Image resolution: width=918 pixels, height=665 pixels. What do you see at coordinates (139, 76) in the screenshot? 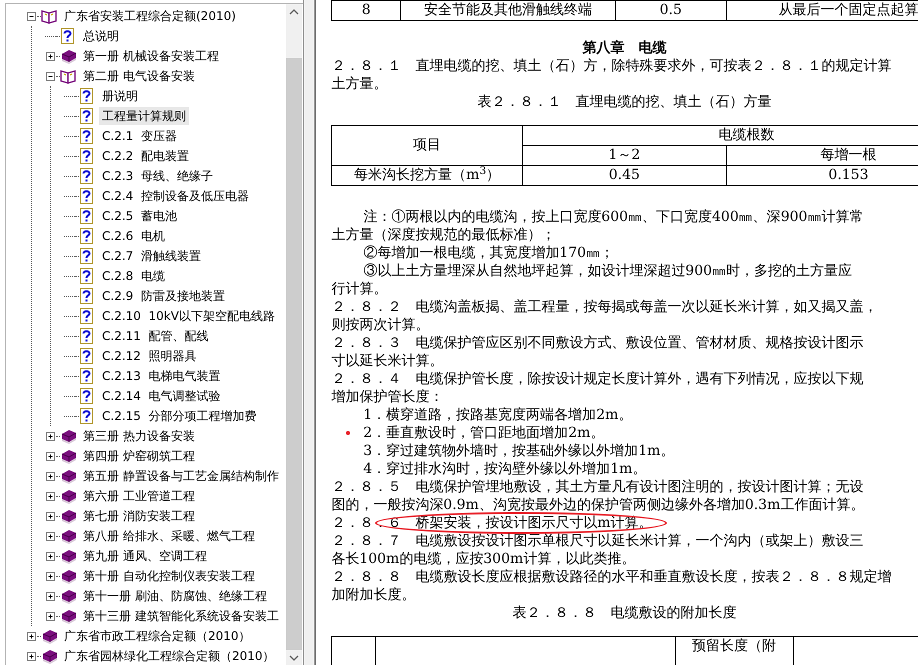
I see `tree-item: 第二册 电气设备安装` at bounding box center [139, 76].